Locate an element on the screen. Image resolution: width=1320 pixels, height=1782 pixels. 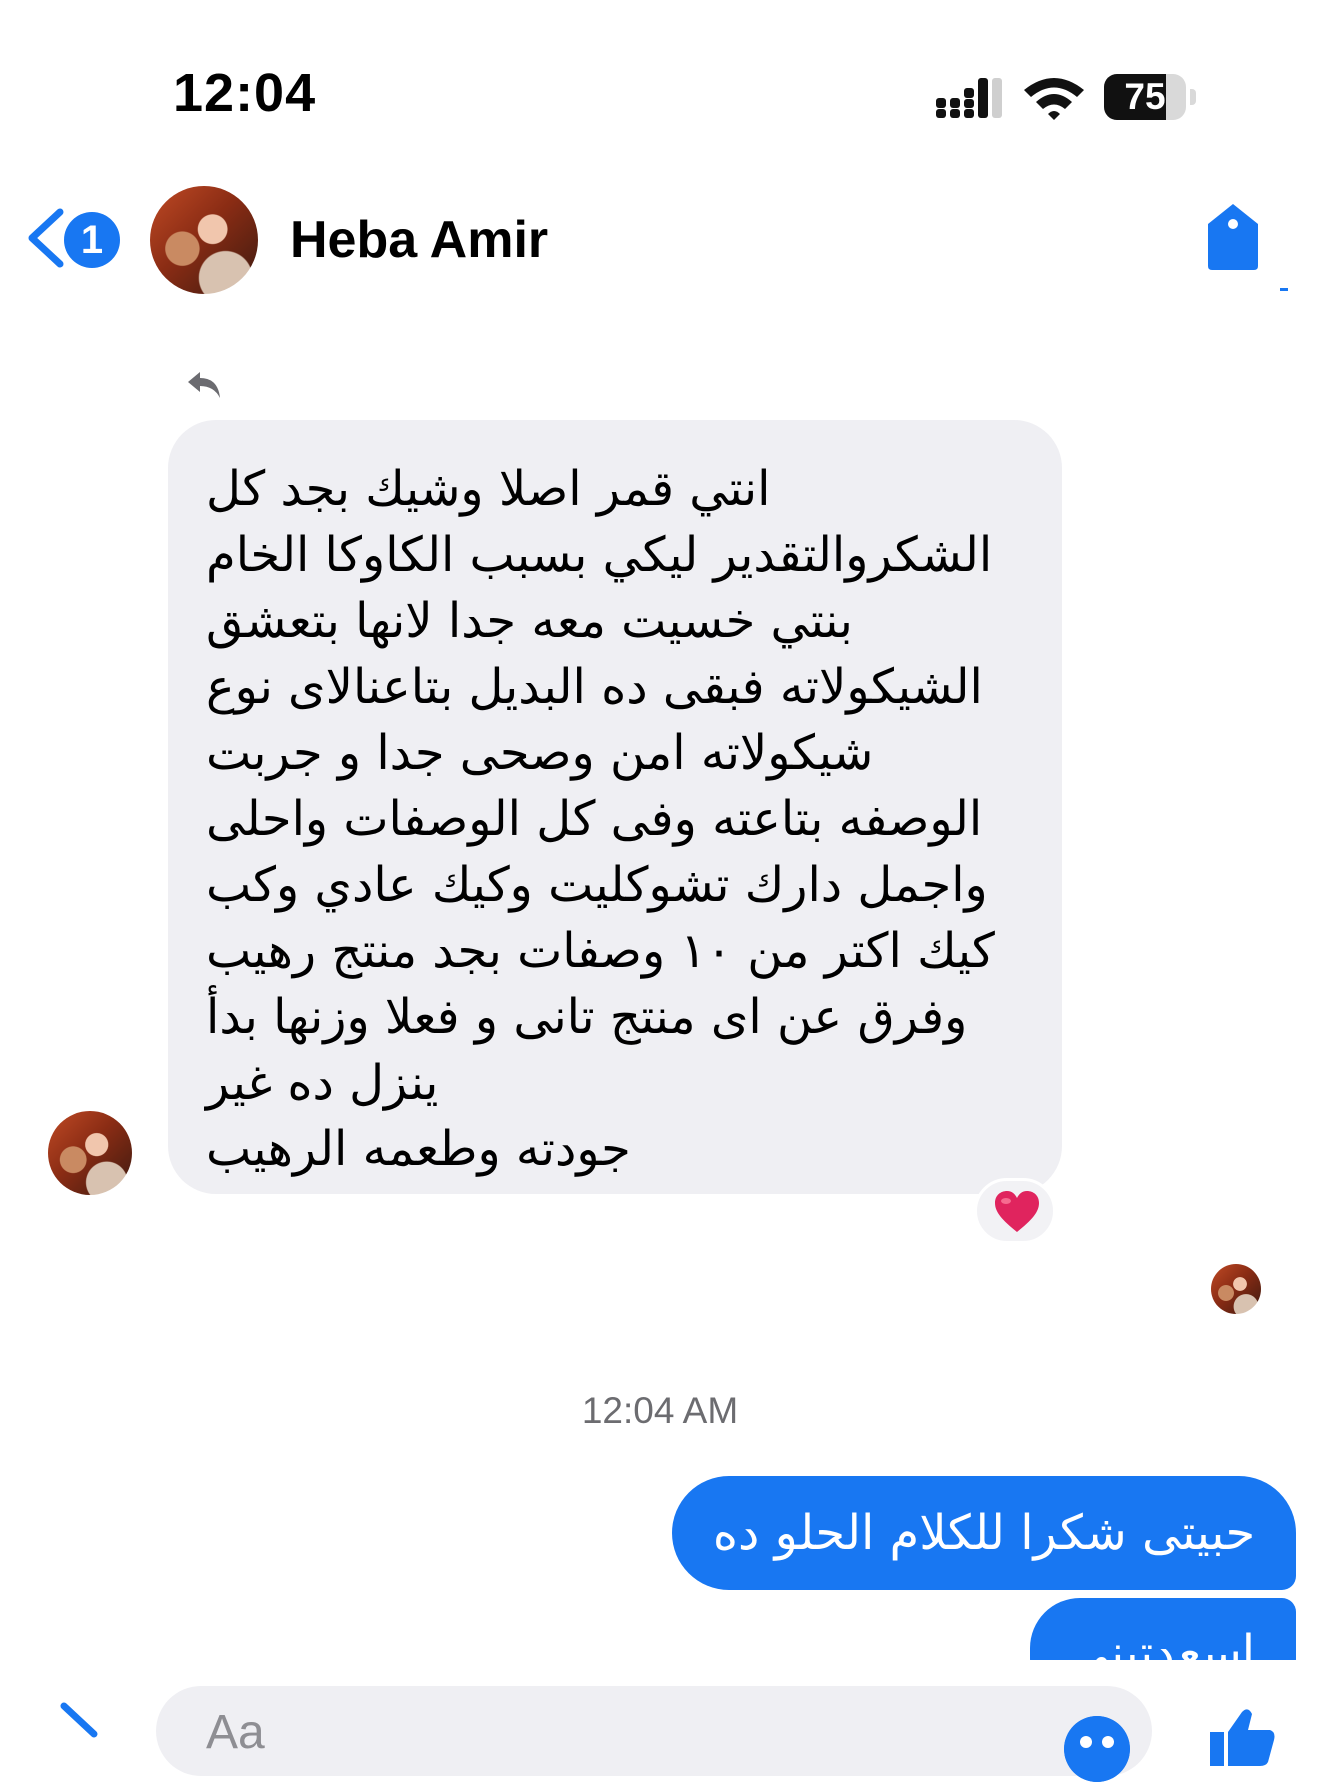
battery-percent: 75 is located at coordinates (1145, 96).